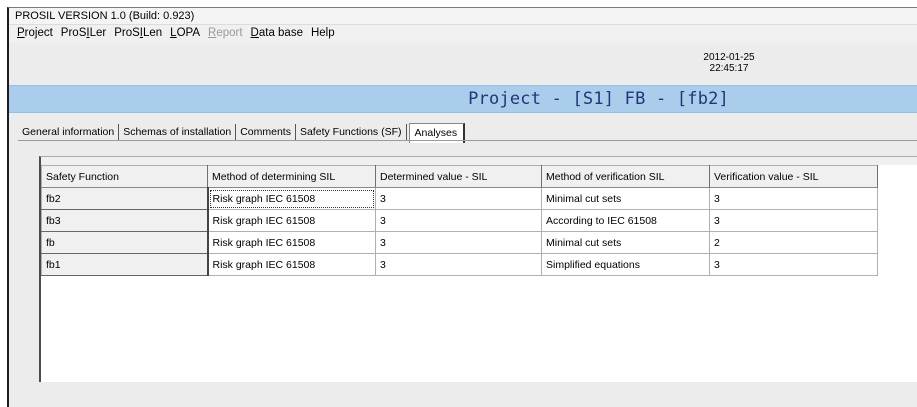  Describe the element at coordinates (125, 220) in the screenshot. I see `row-safety-function: fb3` at that location.